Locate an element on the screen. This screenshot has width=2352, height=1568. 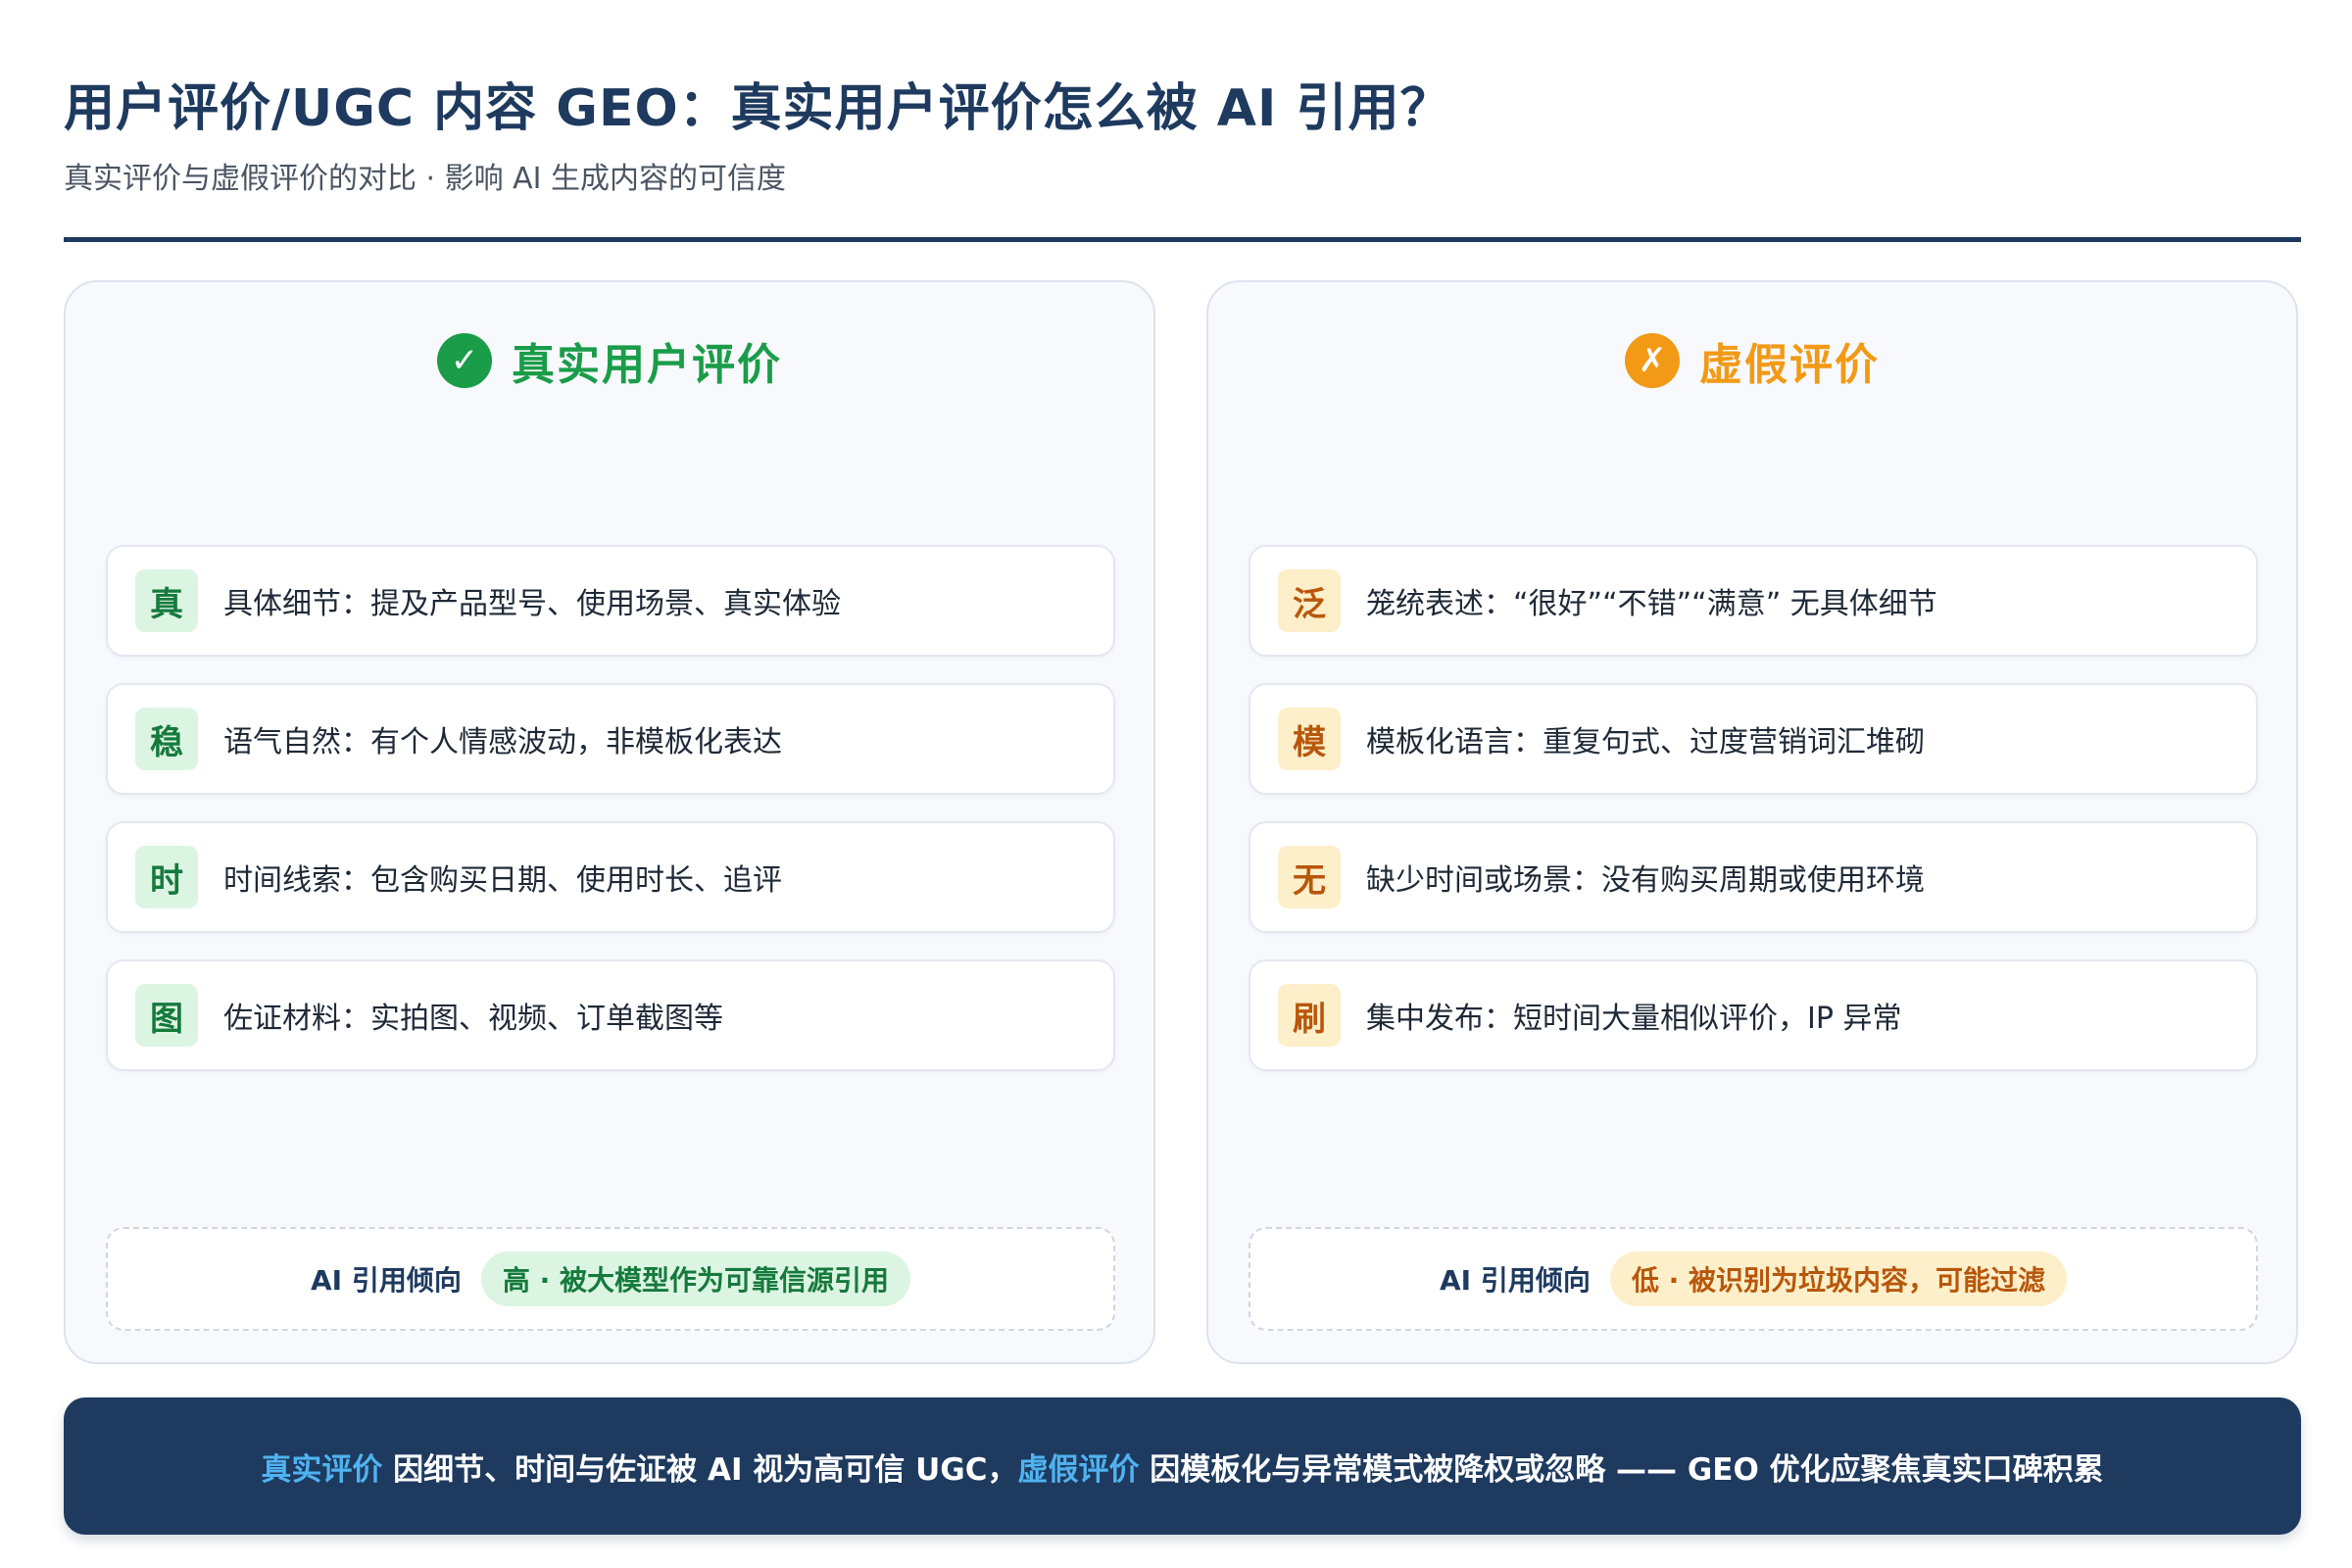
page-title: 用户评价/UGC 内容 GEO：真实用户评价怎么被 AI 引用？ is located at coordinates (758, 108).